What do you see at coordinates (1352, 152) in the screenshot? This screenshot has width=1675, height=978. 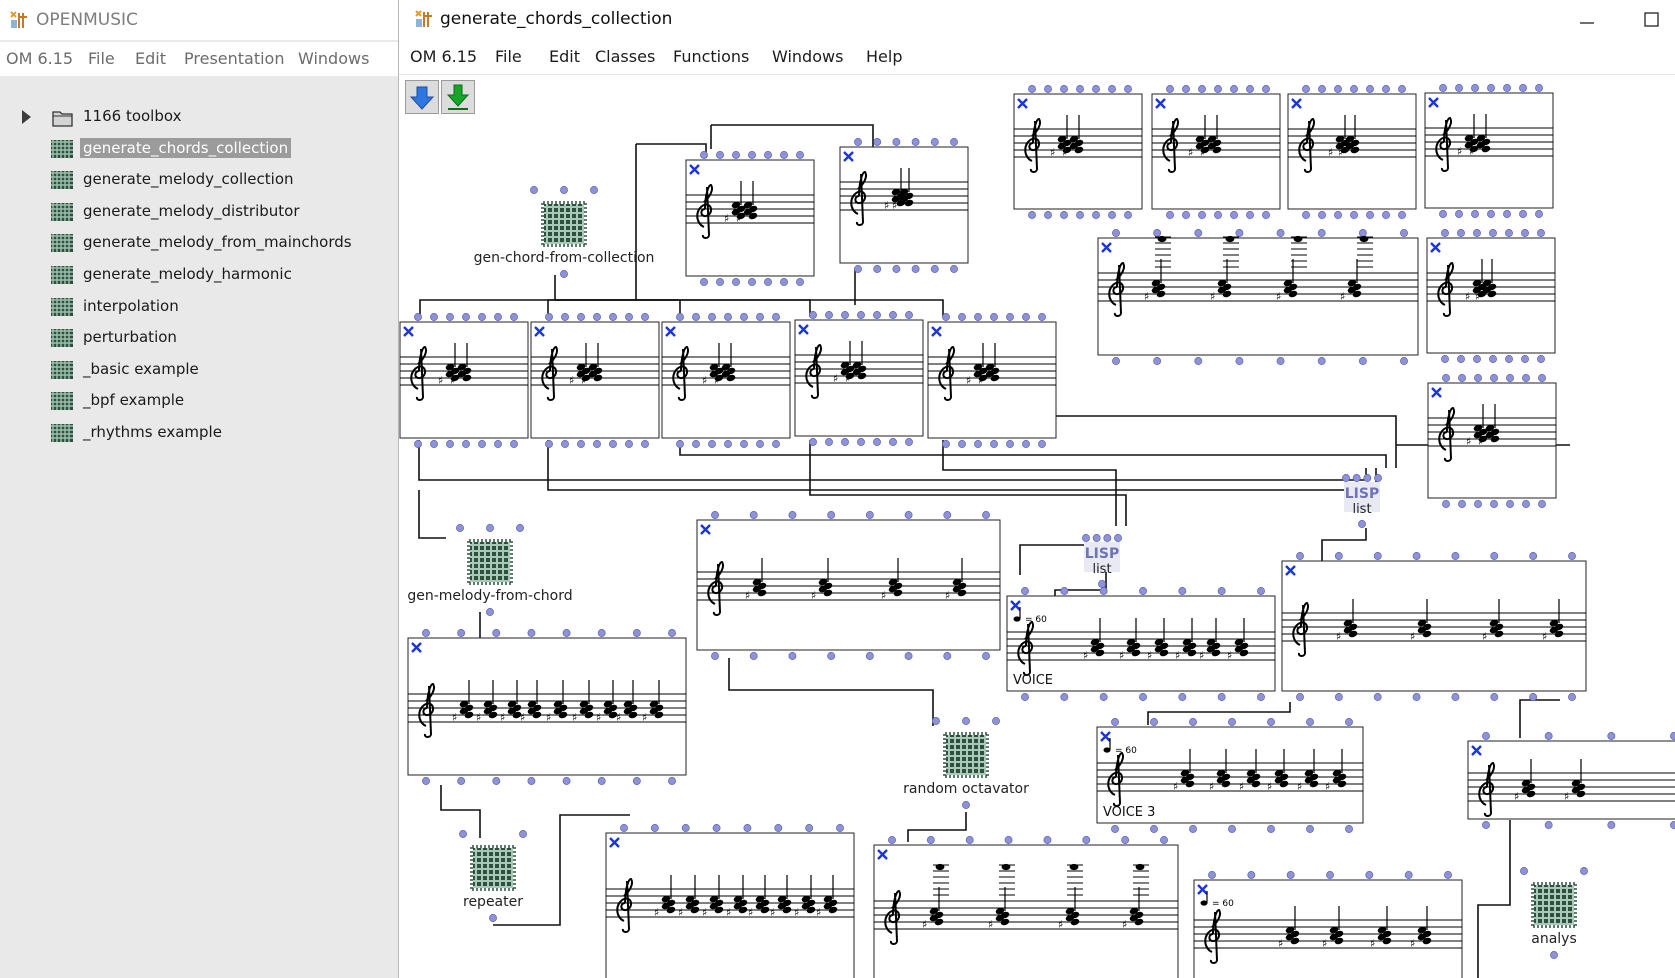 I see `chord-box-top-3: ♯ ♯` at bounding box center [1352, 152].